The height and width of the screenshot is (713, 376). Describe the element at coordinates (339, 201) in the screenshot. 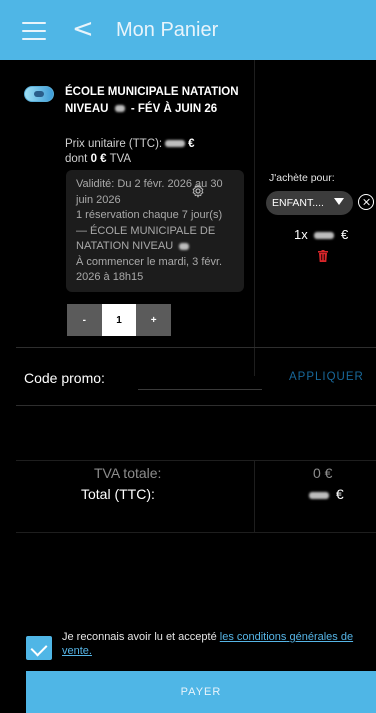

I see `caret-down-icon` at that location.